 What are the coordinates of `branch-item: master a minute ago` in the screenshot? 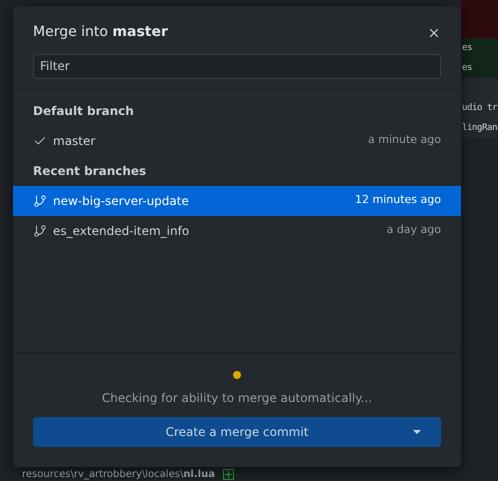 It's located at (237, 141).